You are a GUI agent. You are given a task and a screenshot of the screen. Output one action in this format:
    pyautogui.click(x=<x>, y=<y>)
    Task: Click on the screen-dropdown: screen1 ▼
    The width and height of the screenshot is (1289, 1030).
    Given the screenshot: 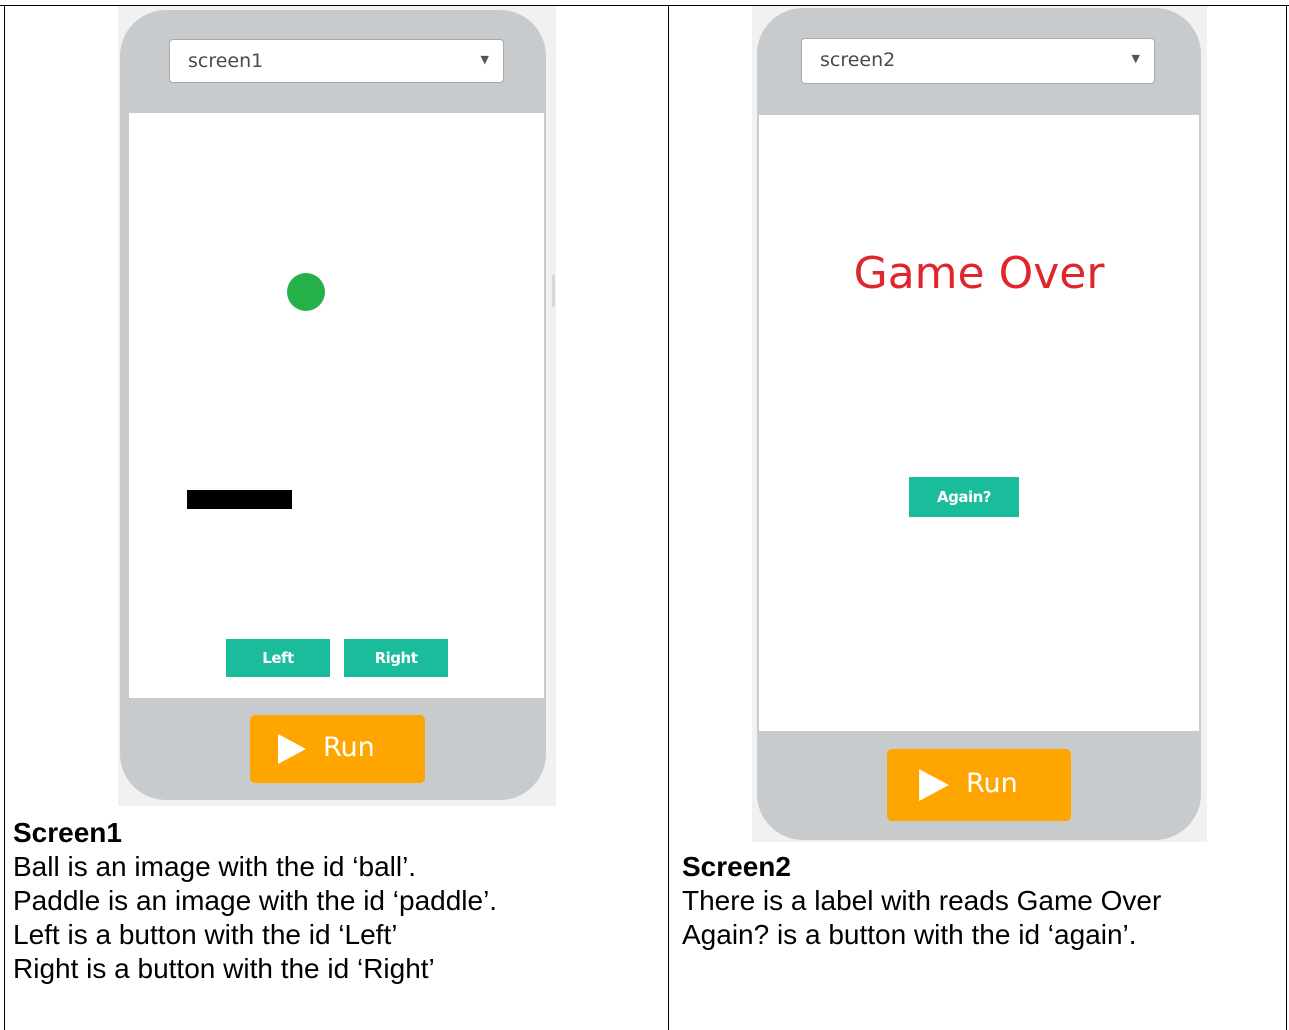 What is the action you would take?
    pyautogui.click(x=336, y=61)
    